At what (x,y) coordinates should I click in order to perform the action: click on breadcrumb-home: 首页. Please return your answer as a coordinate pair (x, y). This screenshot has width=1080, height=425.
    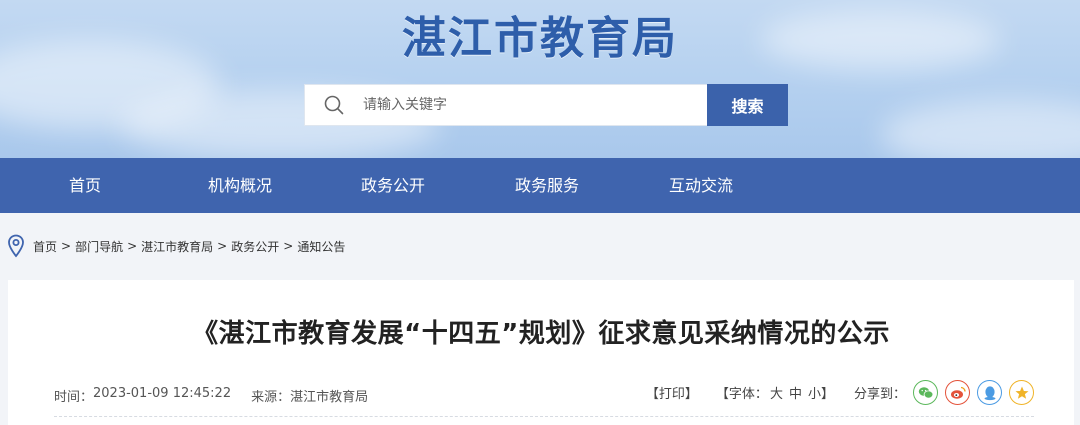
    Looking at the image, I should click on (45, 246).